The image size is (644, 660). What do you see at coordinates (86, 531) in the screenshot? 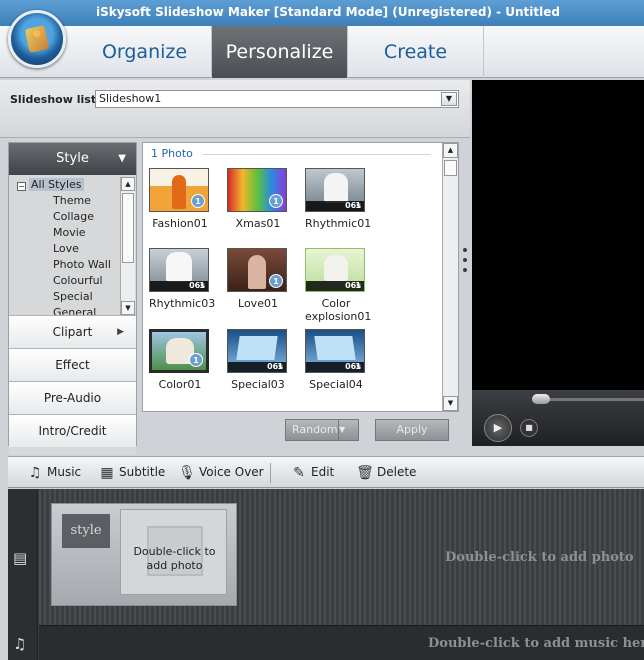
I see `style-tag: style` at bounding box center [86, 531].